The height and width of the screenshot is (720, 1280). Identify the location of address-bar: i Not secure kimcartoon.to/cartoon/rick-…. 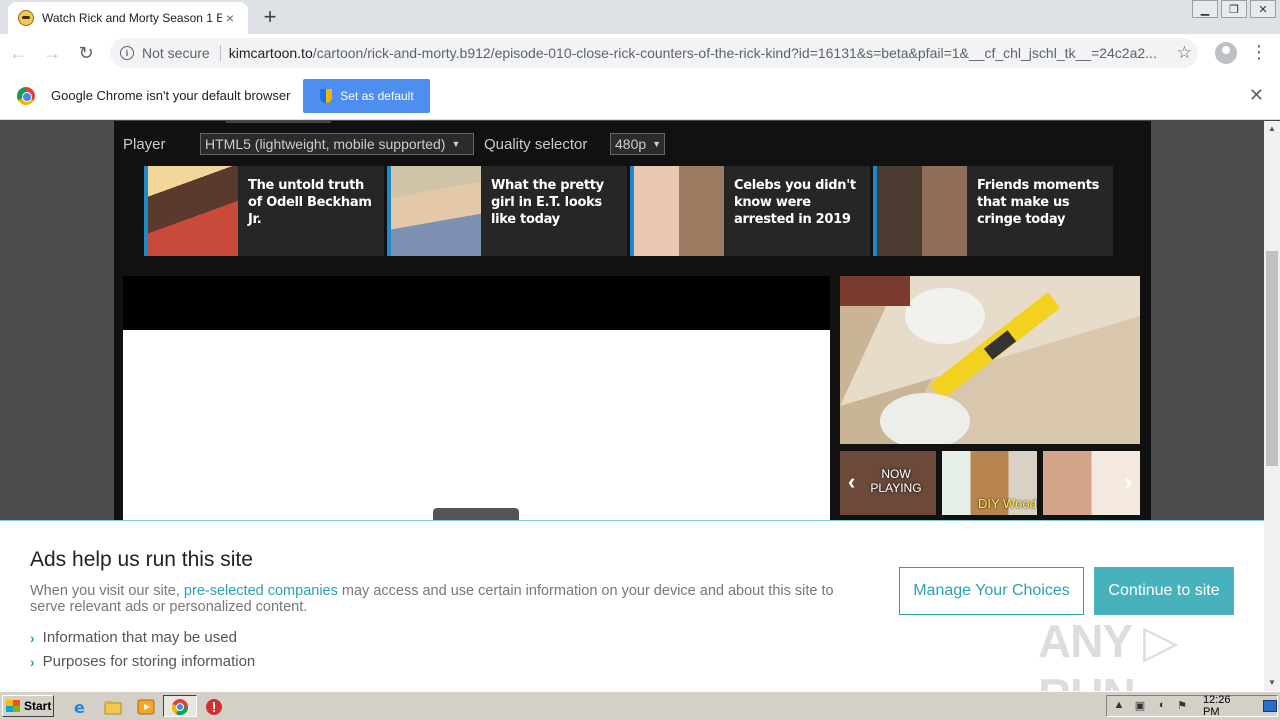
(654, 53).